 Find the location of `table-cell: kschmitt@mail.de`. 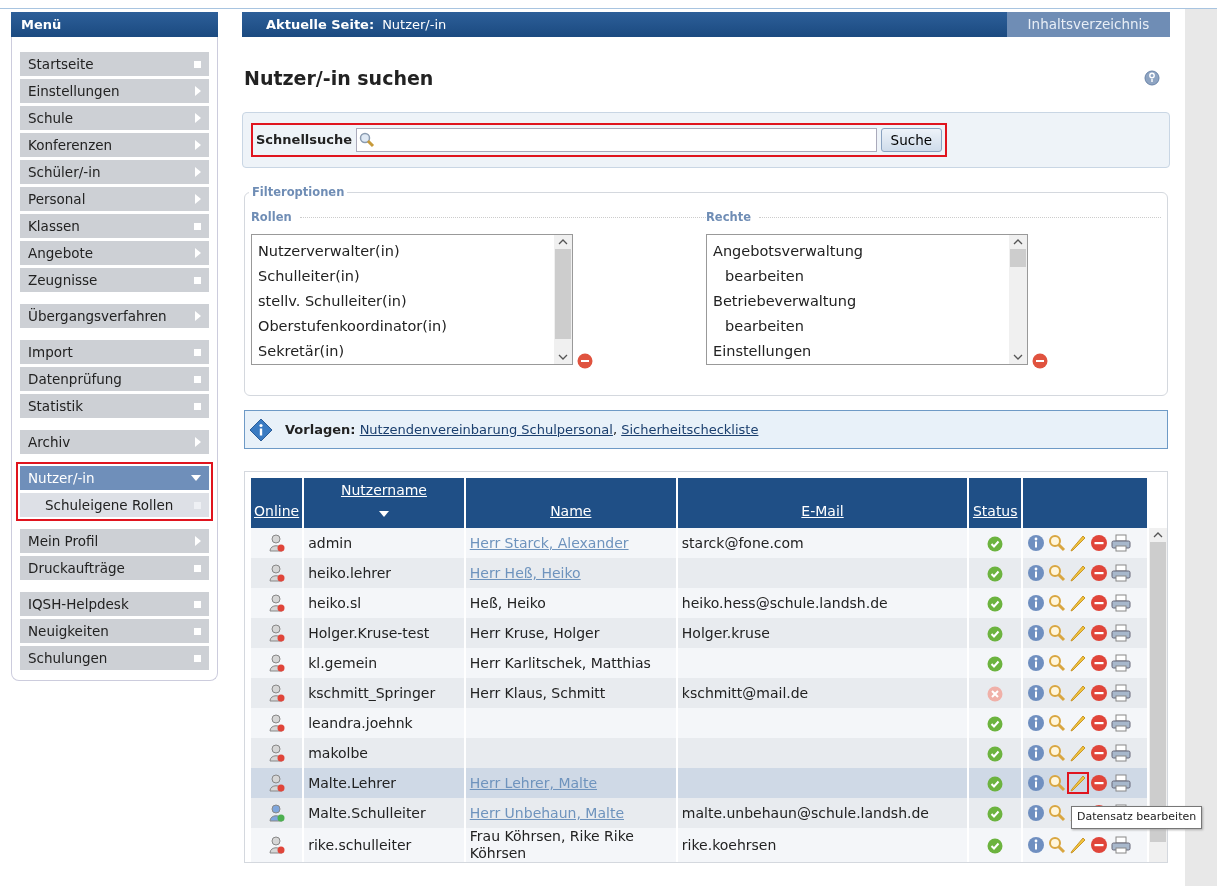

table-cell: kschmitt@mail.de is located at coordinates (822, 693).